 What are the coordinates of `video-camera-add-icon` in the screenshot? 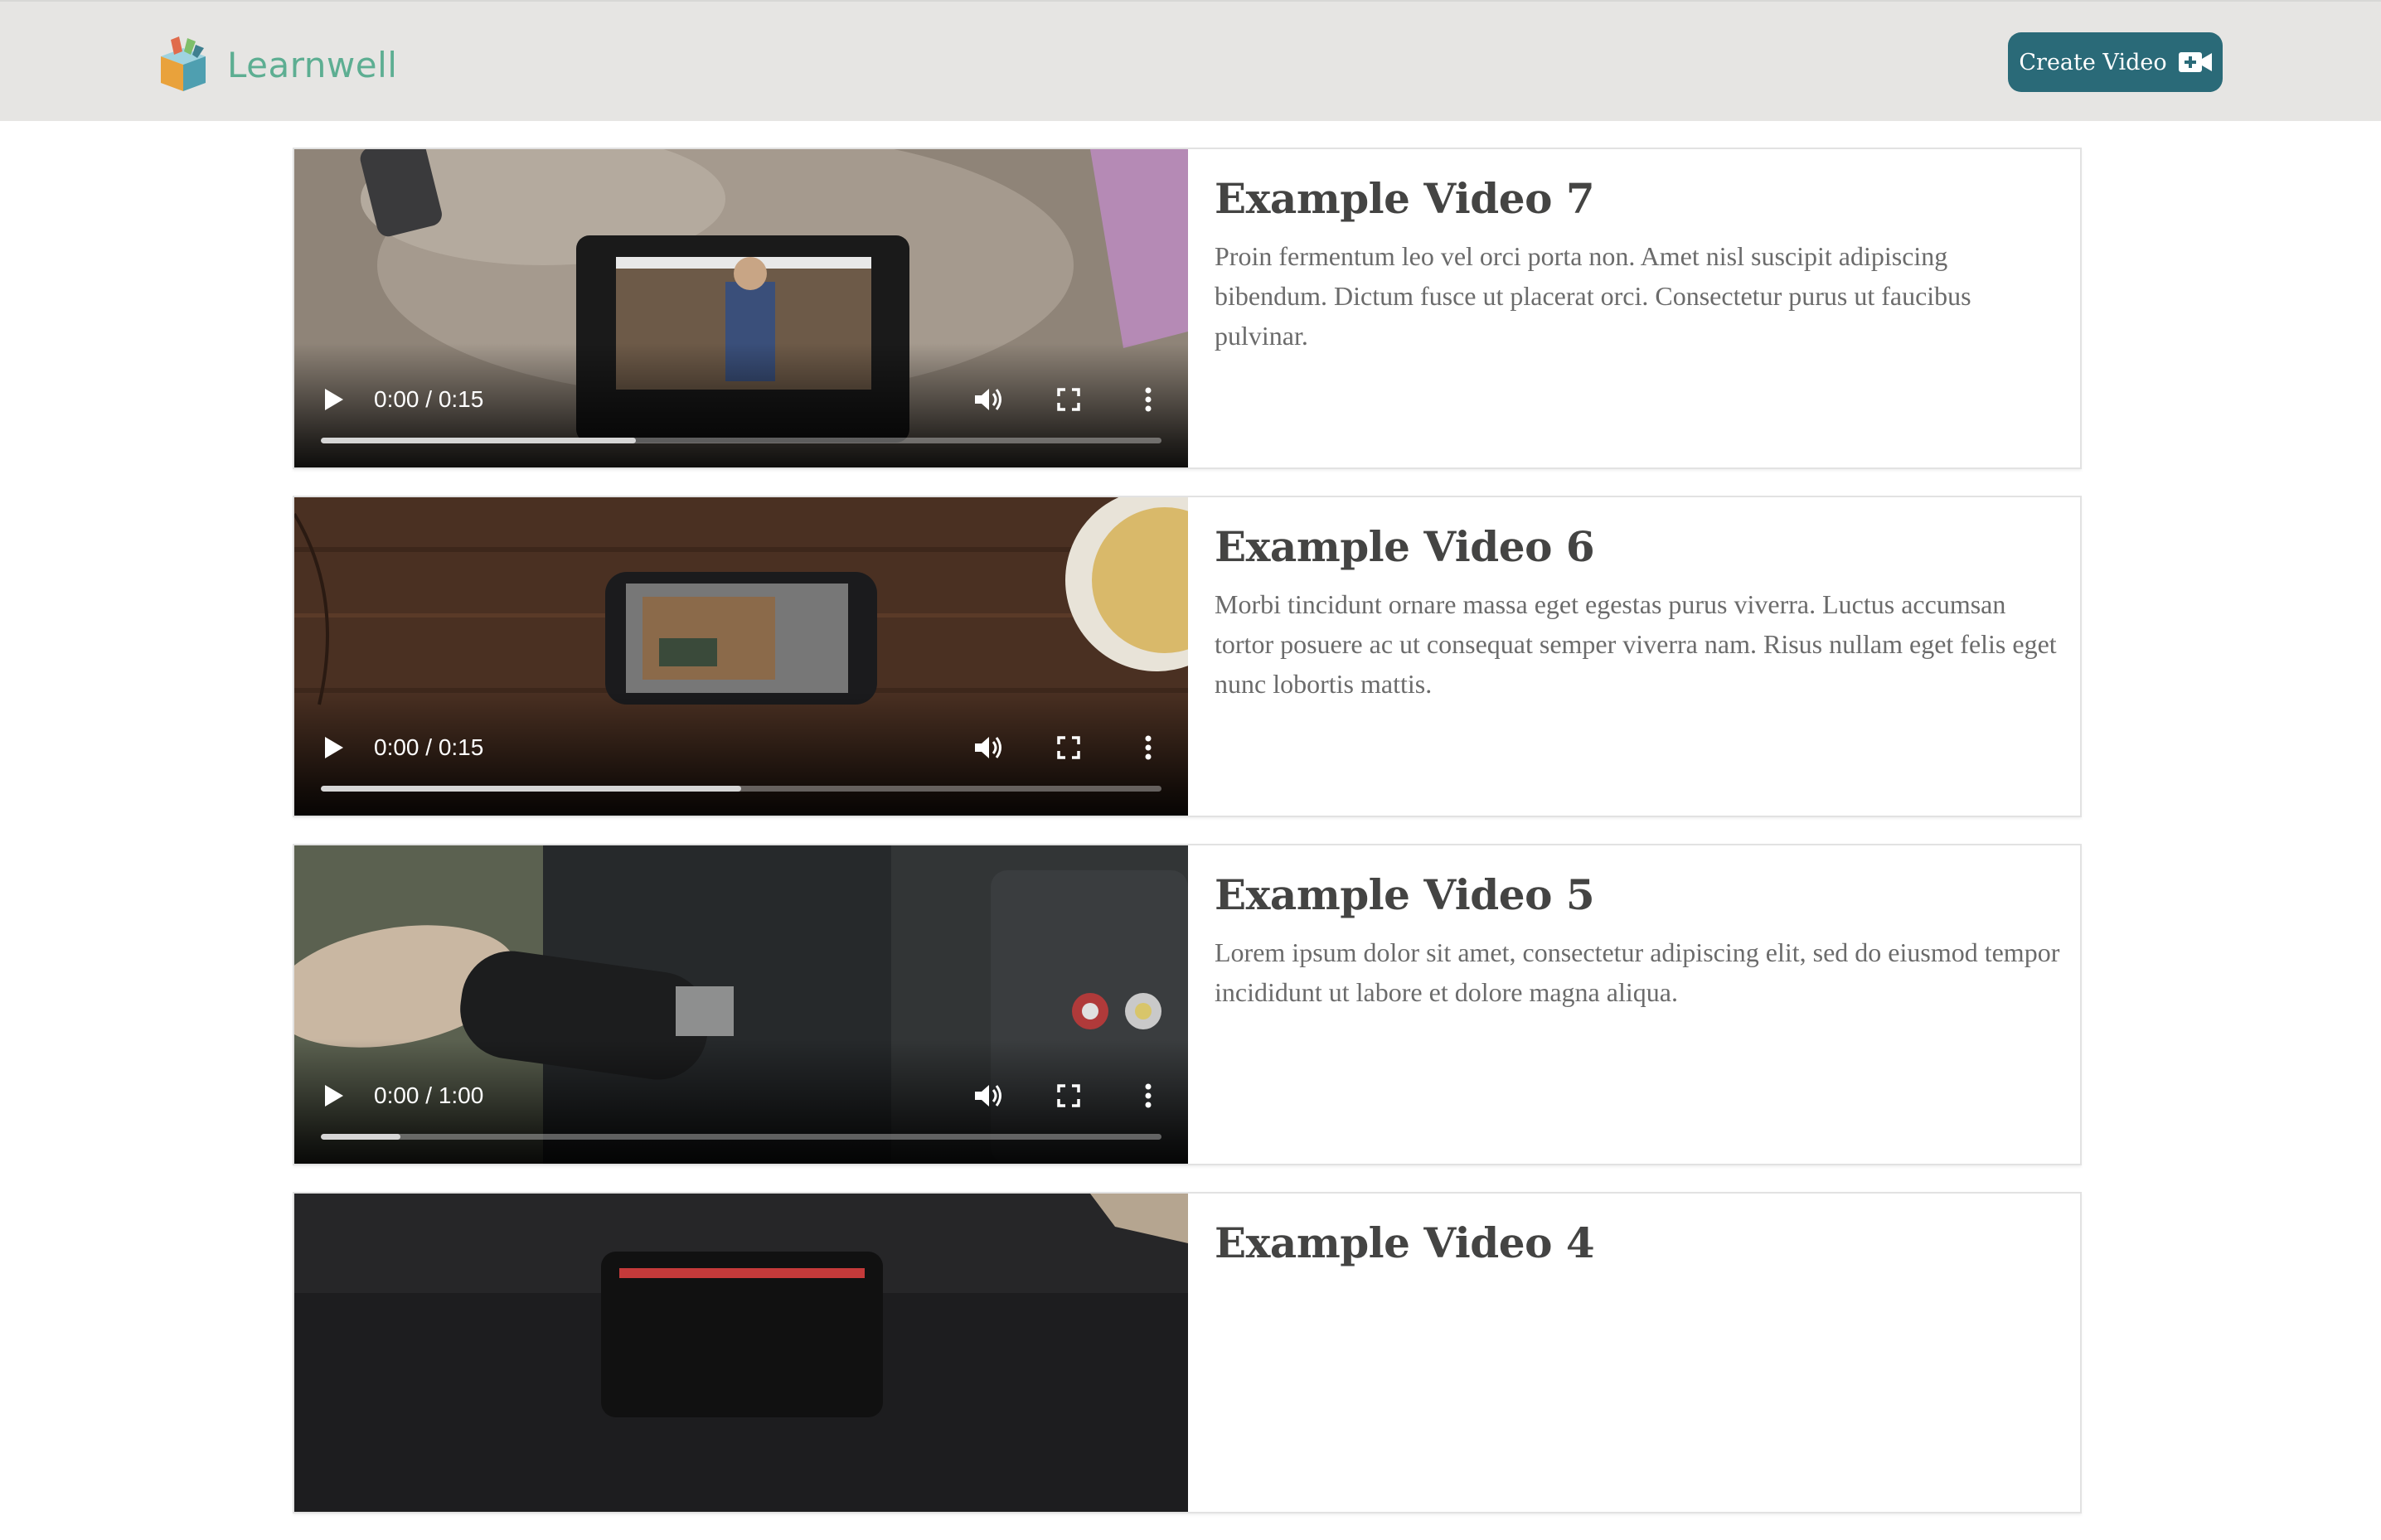 It's located at (2195, 62).